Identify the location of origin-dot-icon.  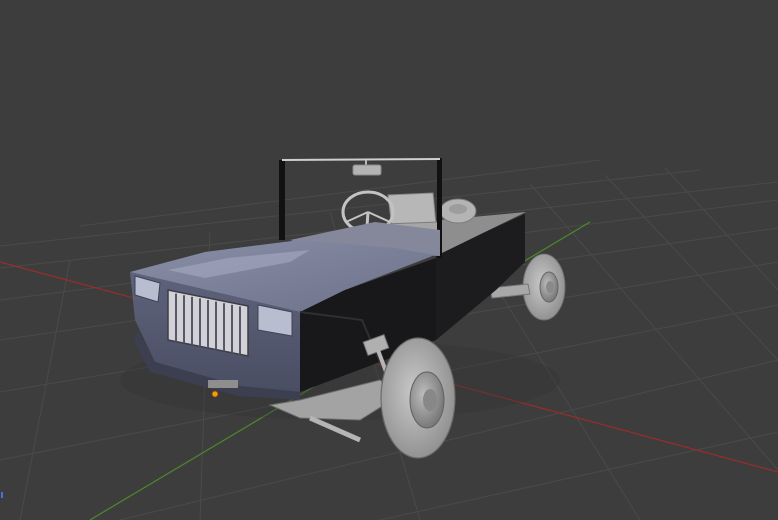
(215, 394).